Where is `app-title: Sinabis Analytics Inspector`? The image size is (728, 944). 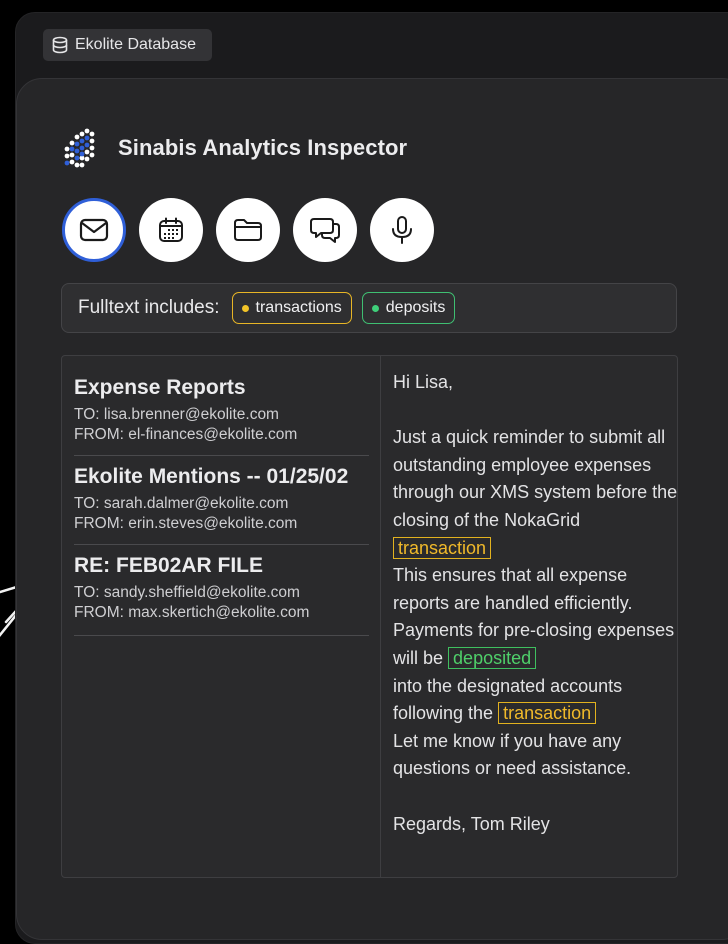
app-title: Sinabis Analytics Inspector is located at coordinates (263, 147).